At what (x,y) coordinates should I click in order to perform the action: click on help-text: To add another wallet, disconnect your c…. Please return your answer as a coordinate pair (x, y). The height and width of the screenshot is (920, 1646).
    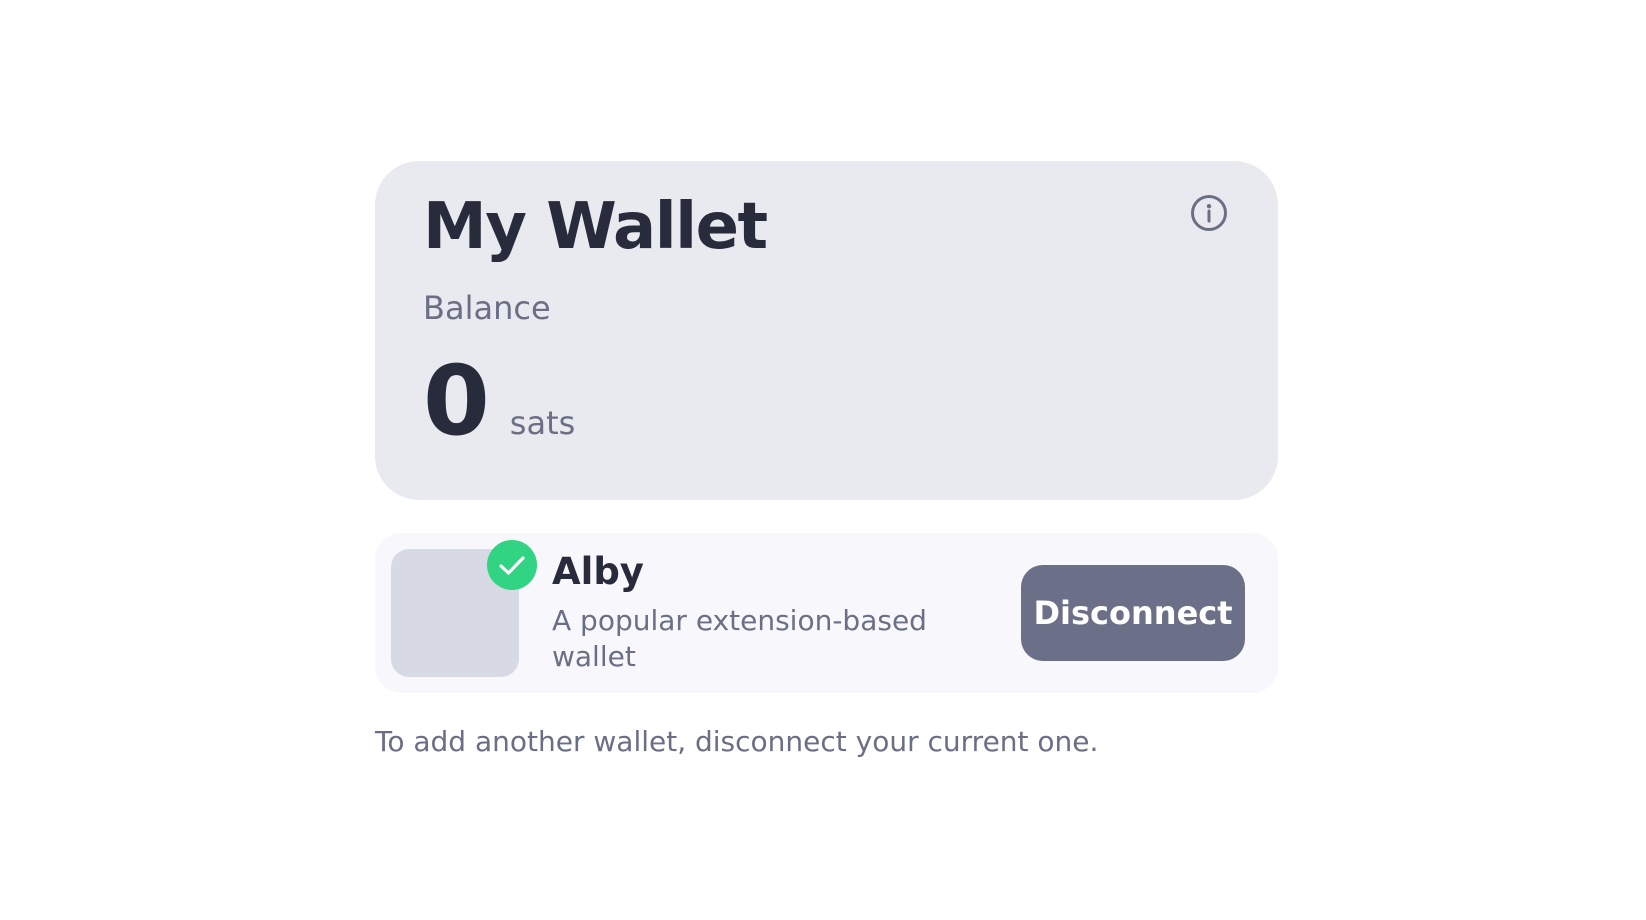
    Looking at the image, I should click on (737, 741).